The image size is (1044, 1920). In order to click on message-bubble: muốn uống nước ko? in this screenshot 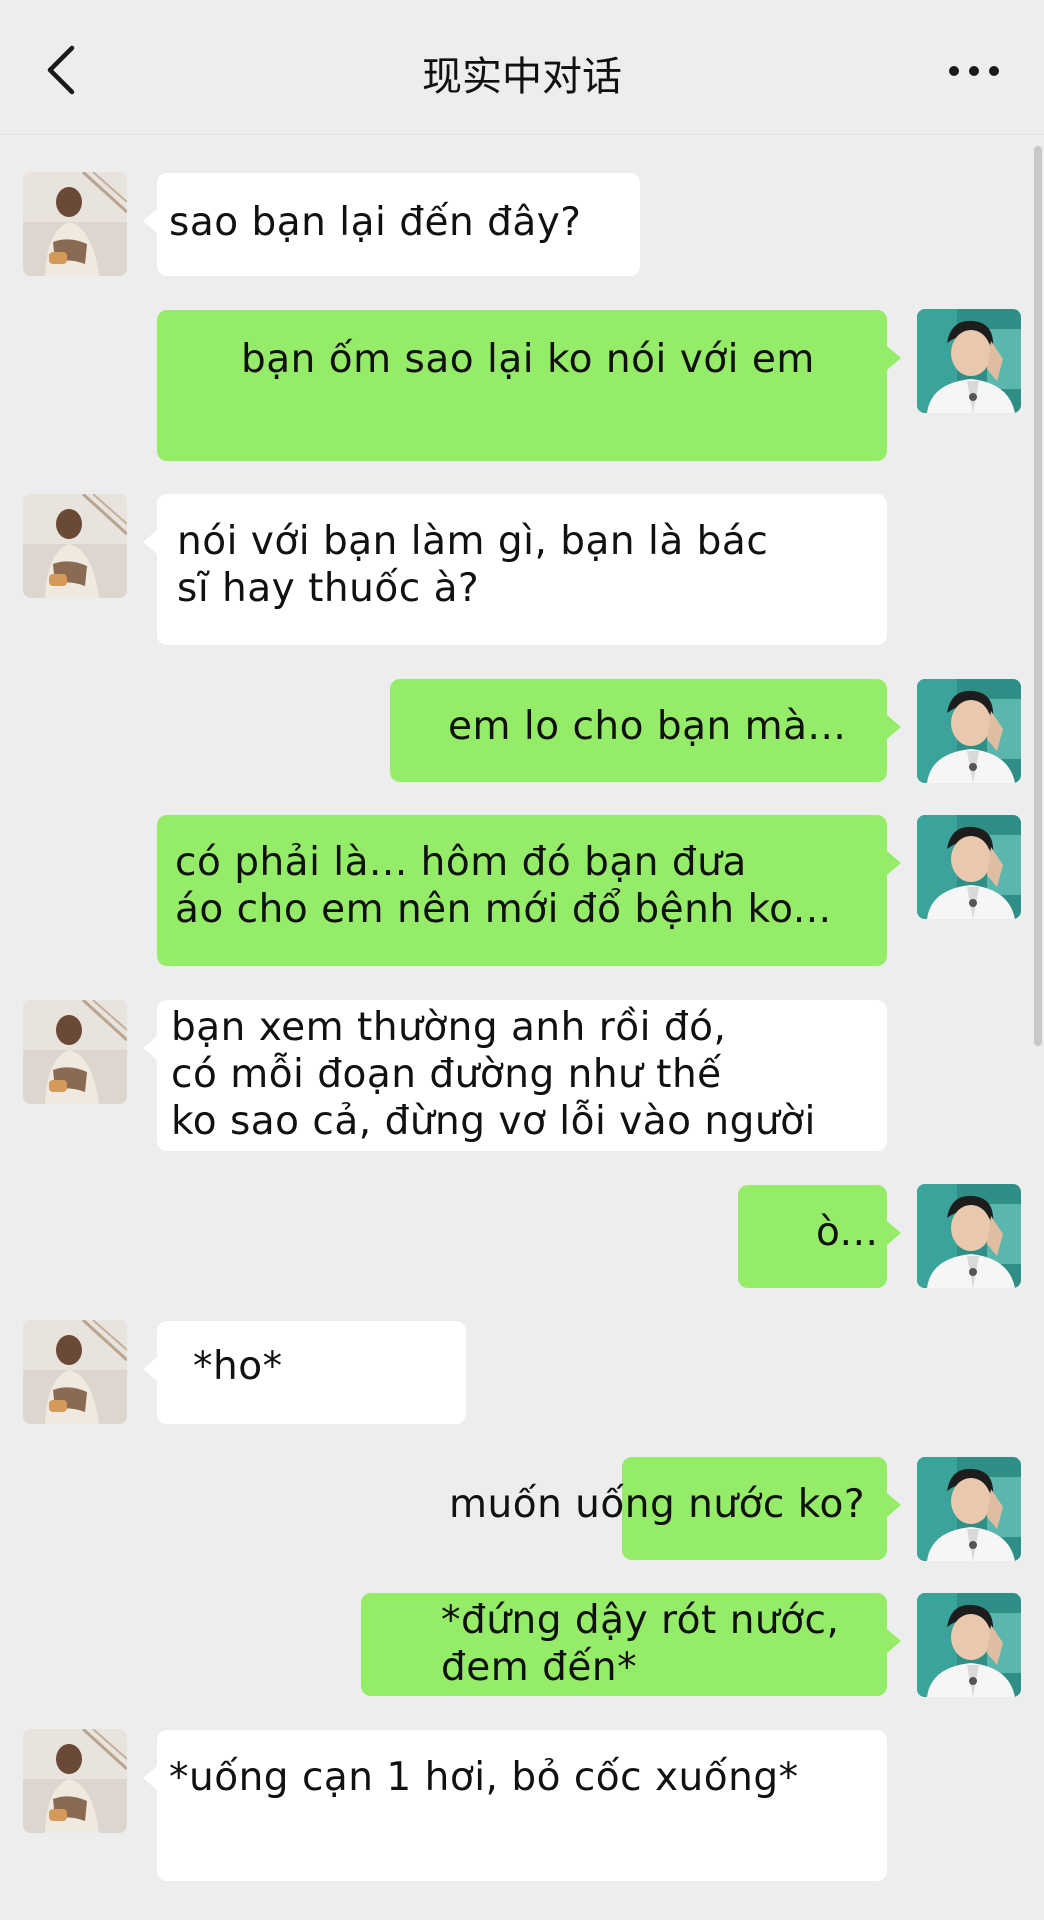, I will do `click(675, 1508)`.